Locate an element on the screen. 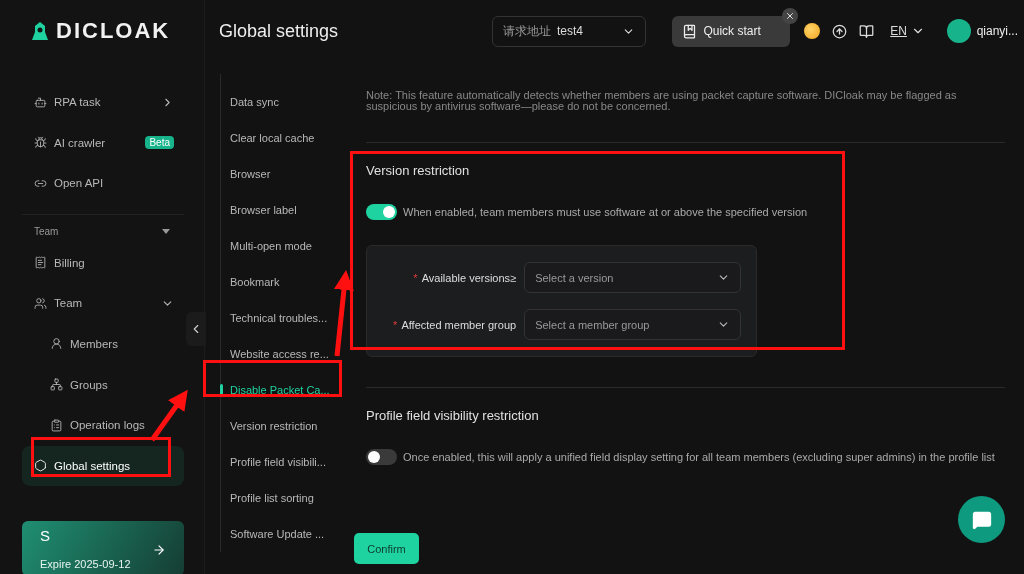  logo-icon is located at coordinates (40, 31).